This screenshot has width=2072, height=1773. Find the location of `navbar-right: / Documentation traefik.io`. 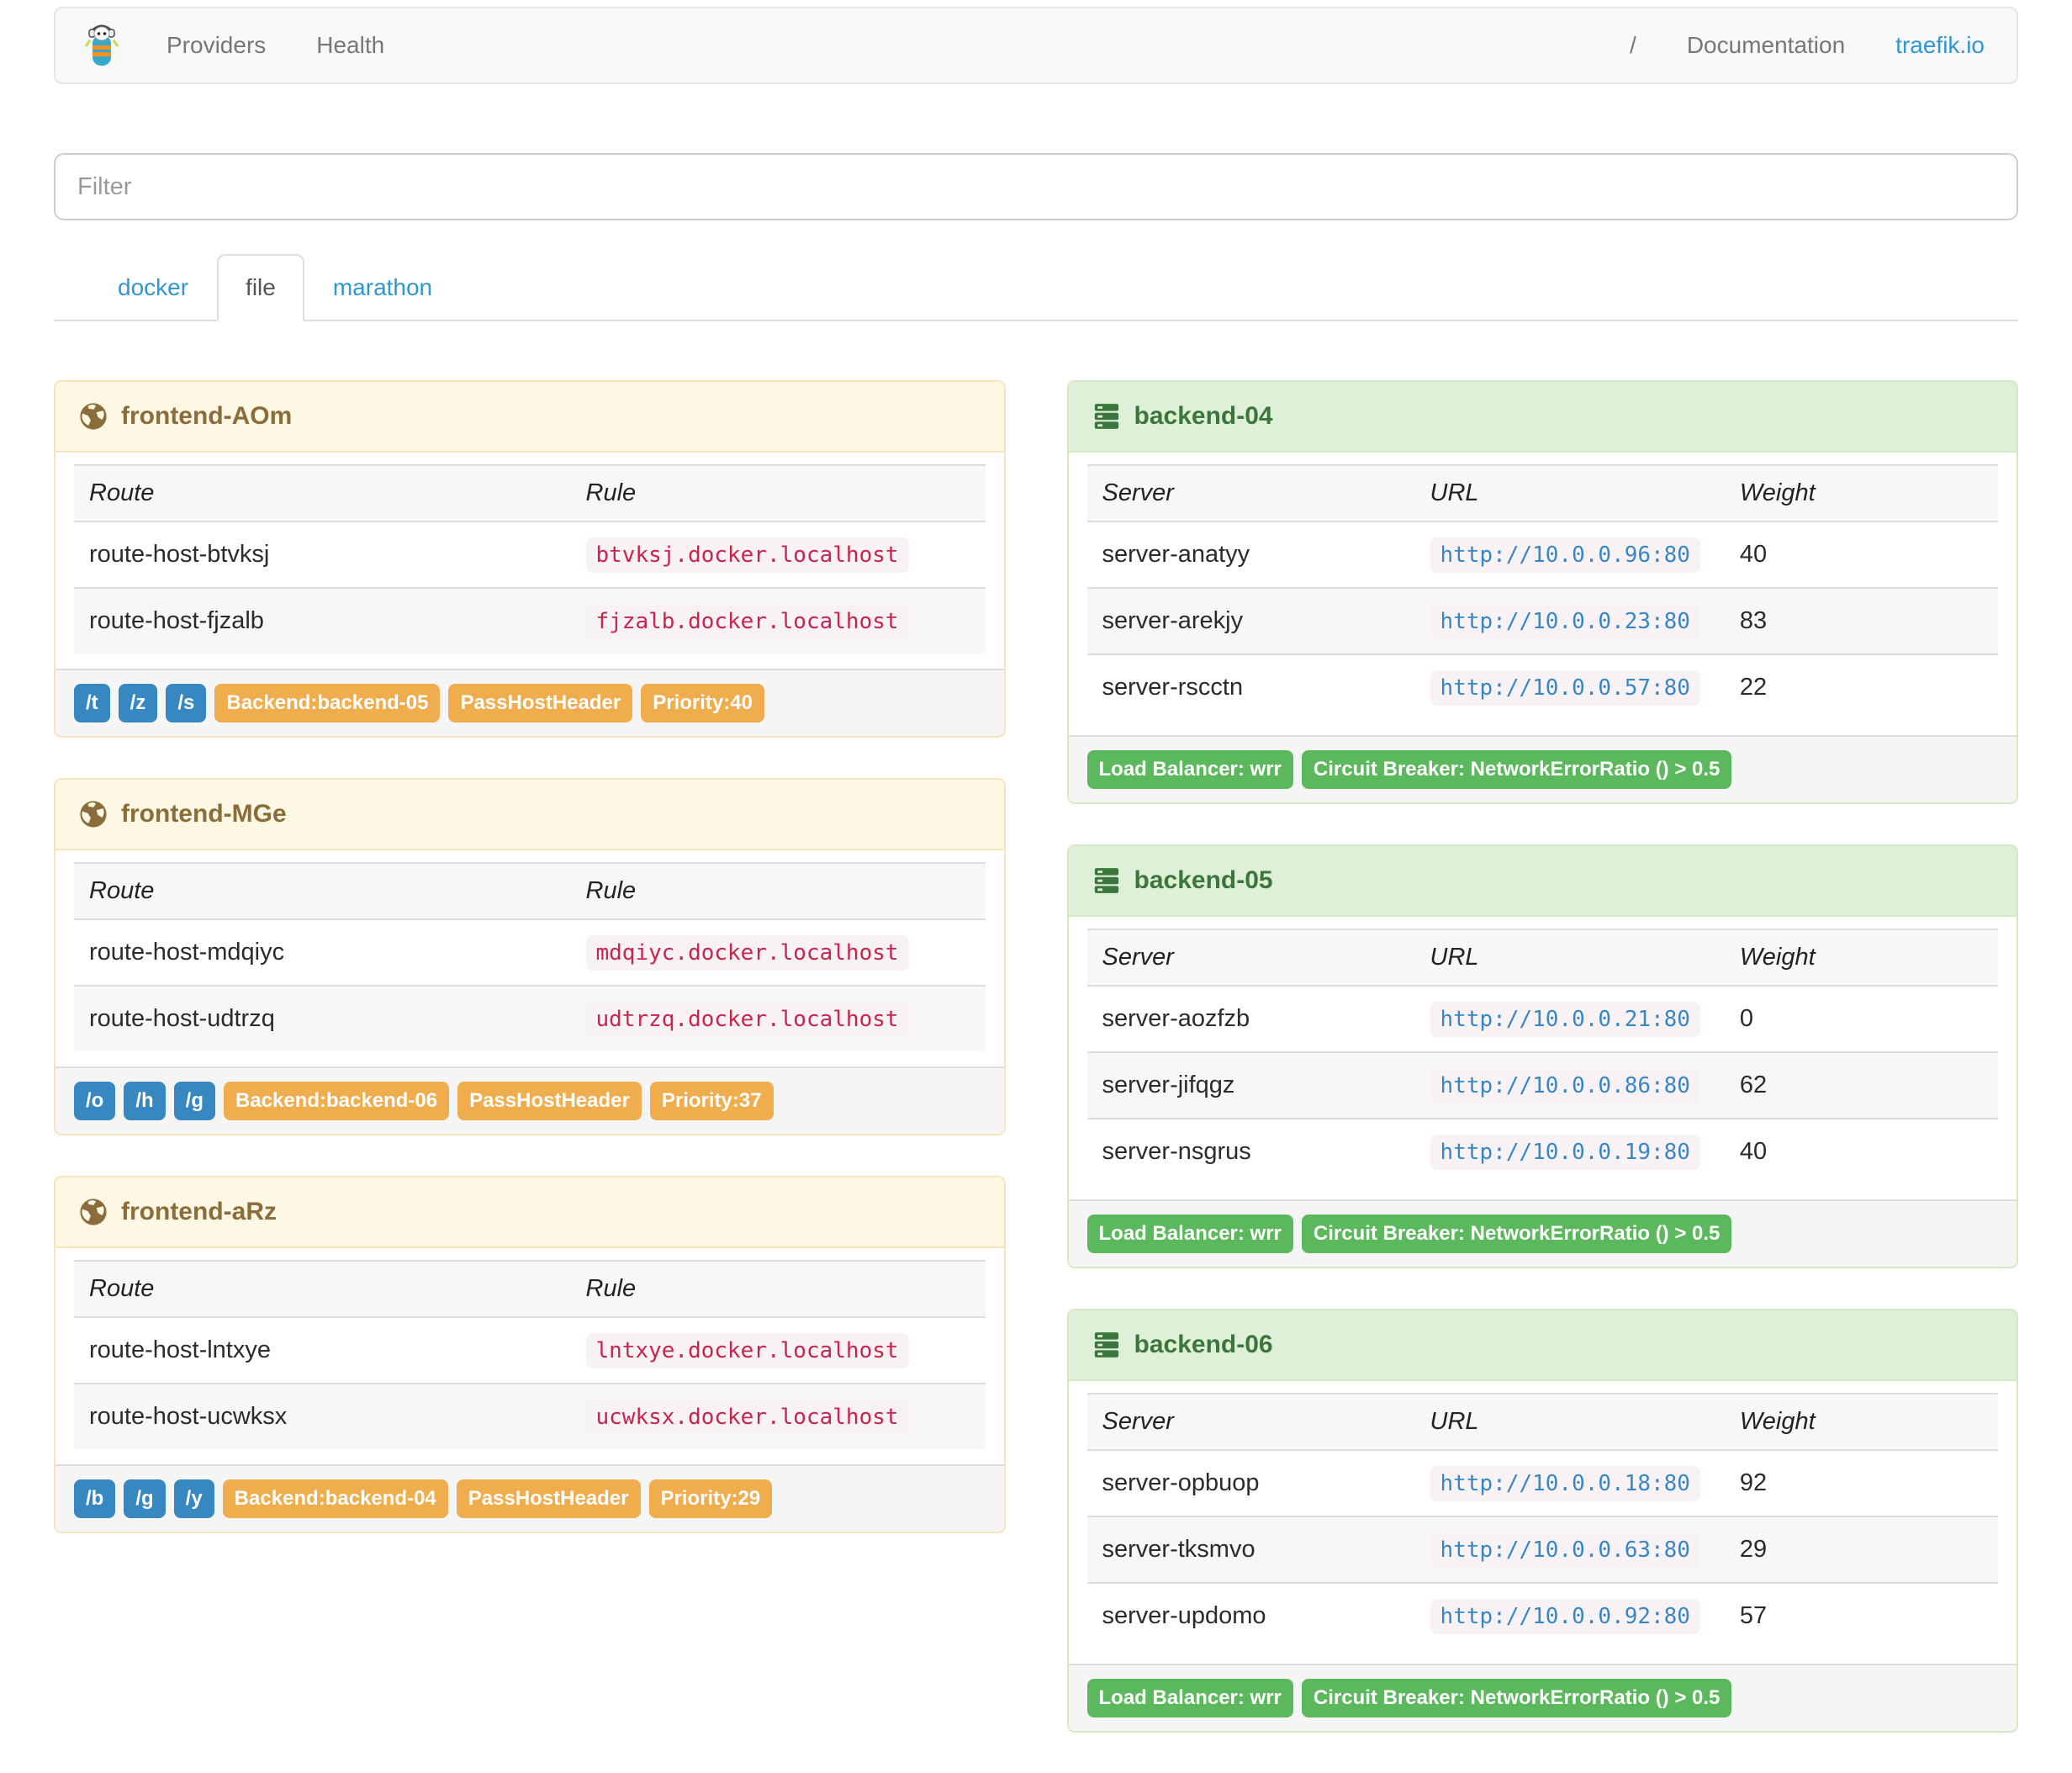

navbar-right: / Documentation traefik.io is located at coordinates (1807, 45).